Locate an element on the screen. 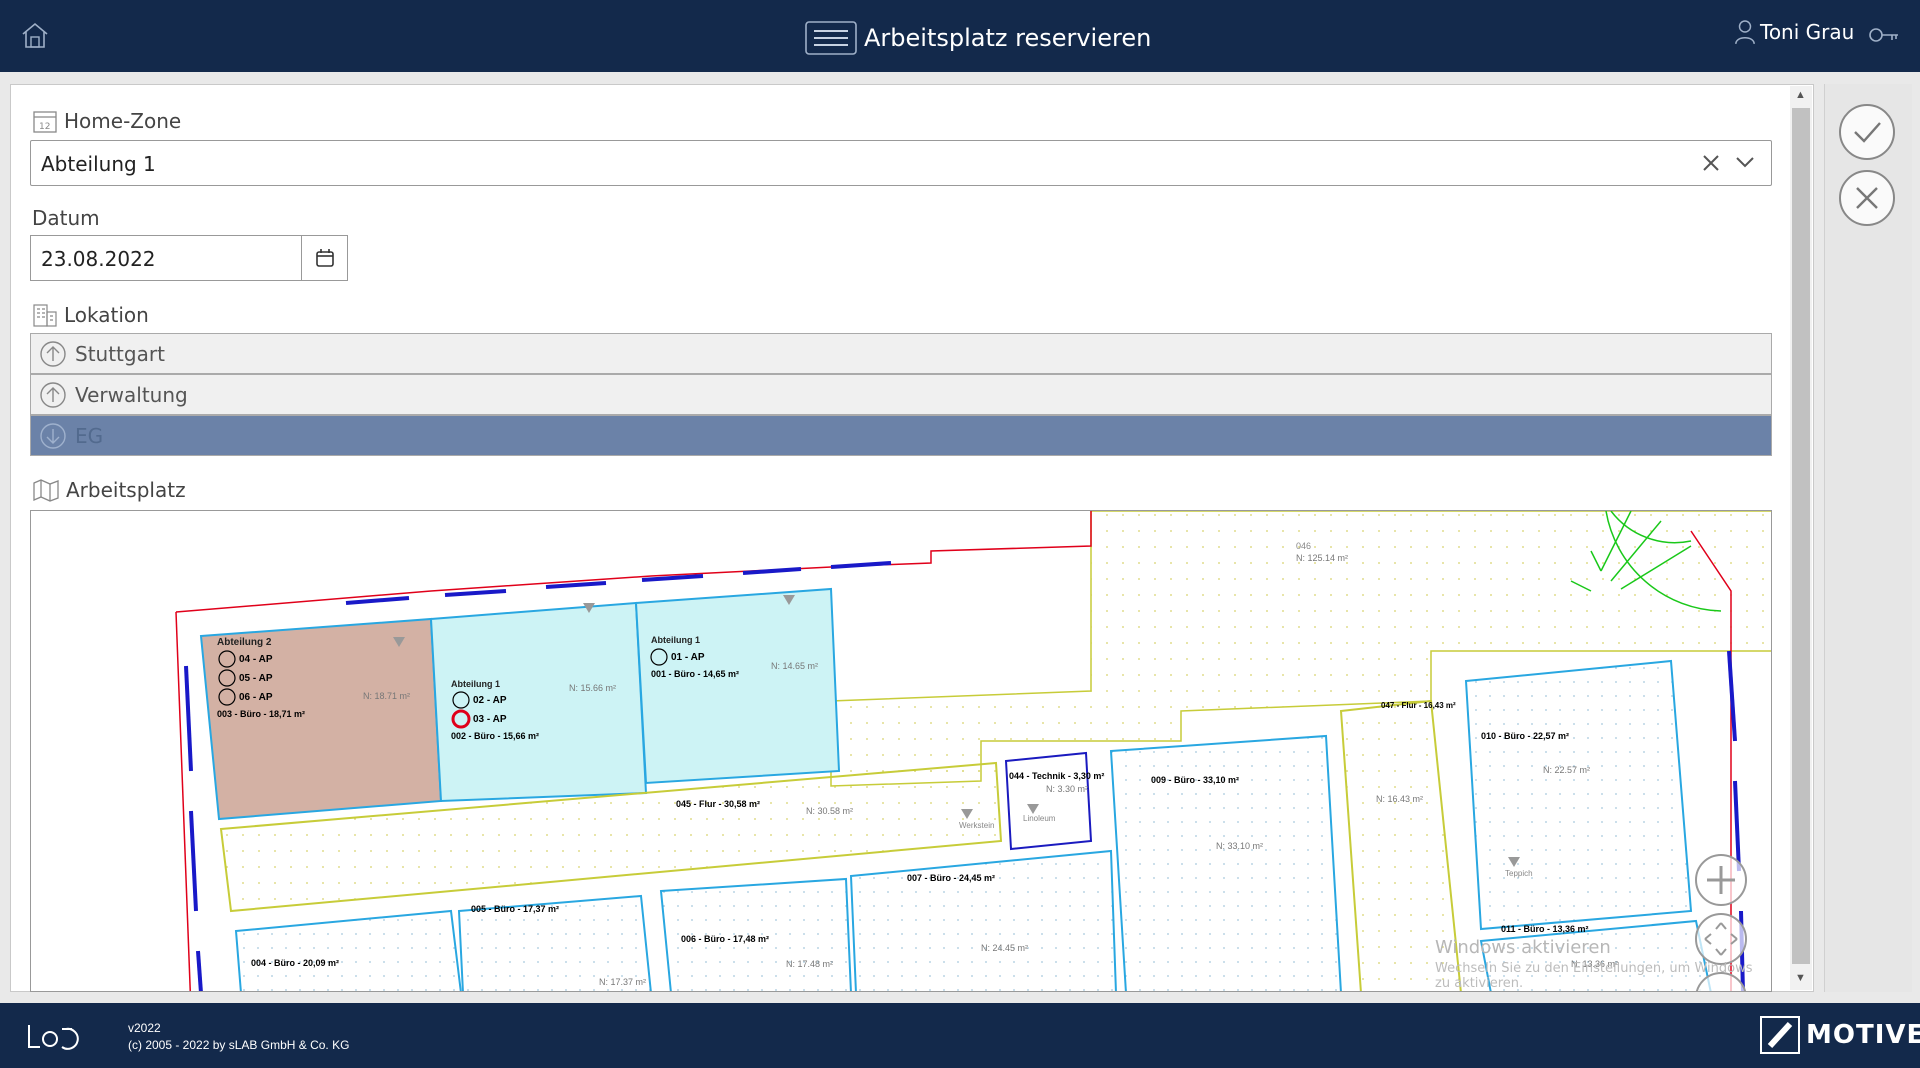 The width and height of the screenshot is (1920, 1068). scroll-up-icon: ▲ is located at coordinates (1800, 95).